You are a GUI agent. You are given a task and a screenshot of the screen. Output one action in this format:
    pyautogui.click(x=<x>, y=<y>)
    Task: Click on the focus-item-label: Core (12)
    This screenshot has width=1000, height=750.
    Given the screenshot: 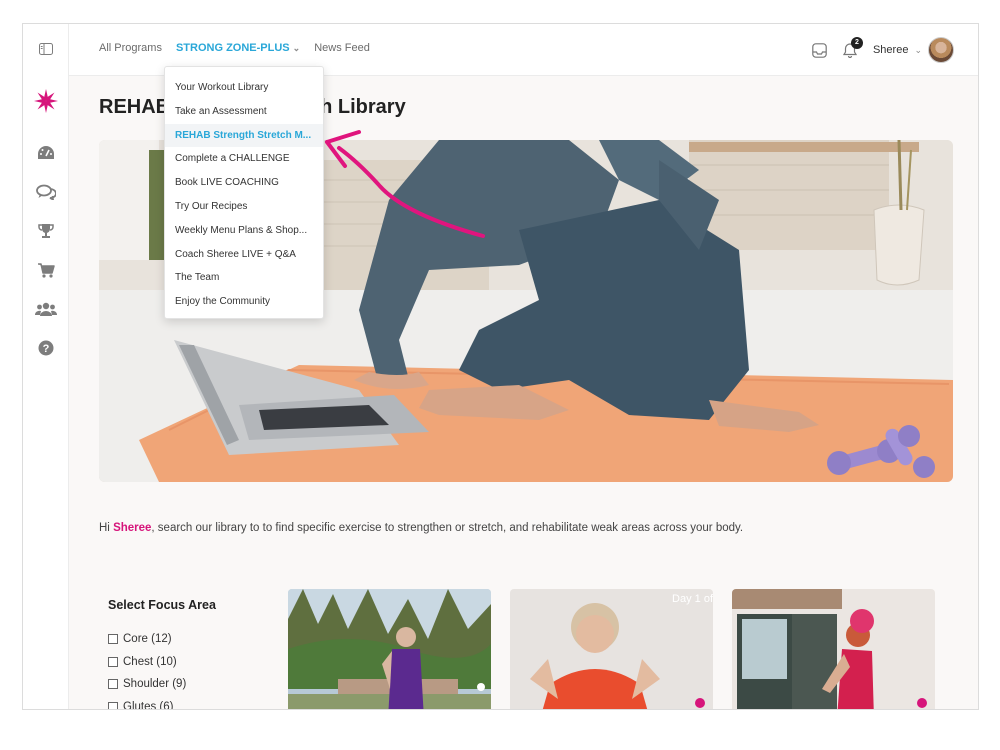 What is the action you would take?
    pyautogui.click(x=147, y=639)
    